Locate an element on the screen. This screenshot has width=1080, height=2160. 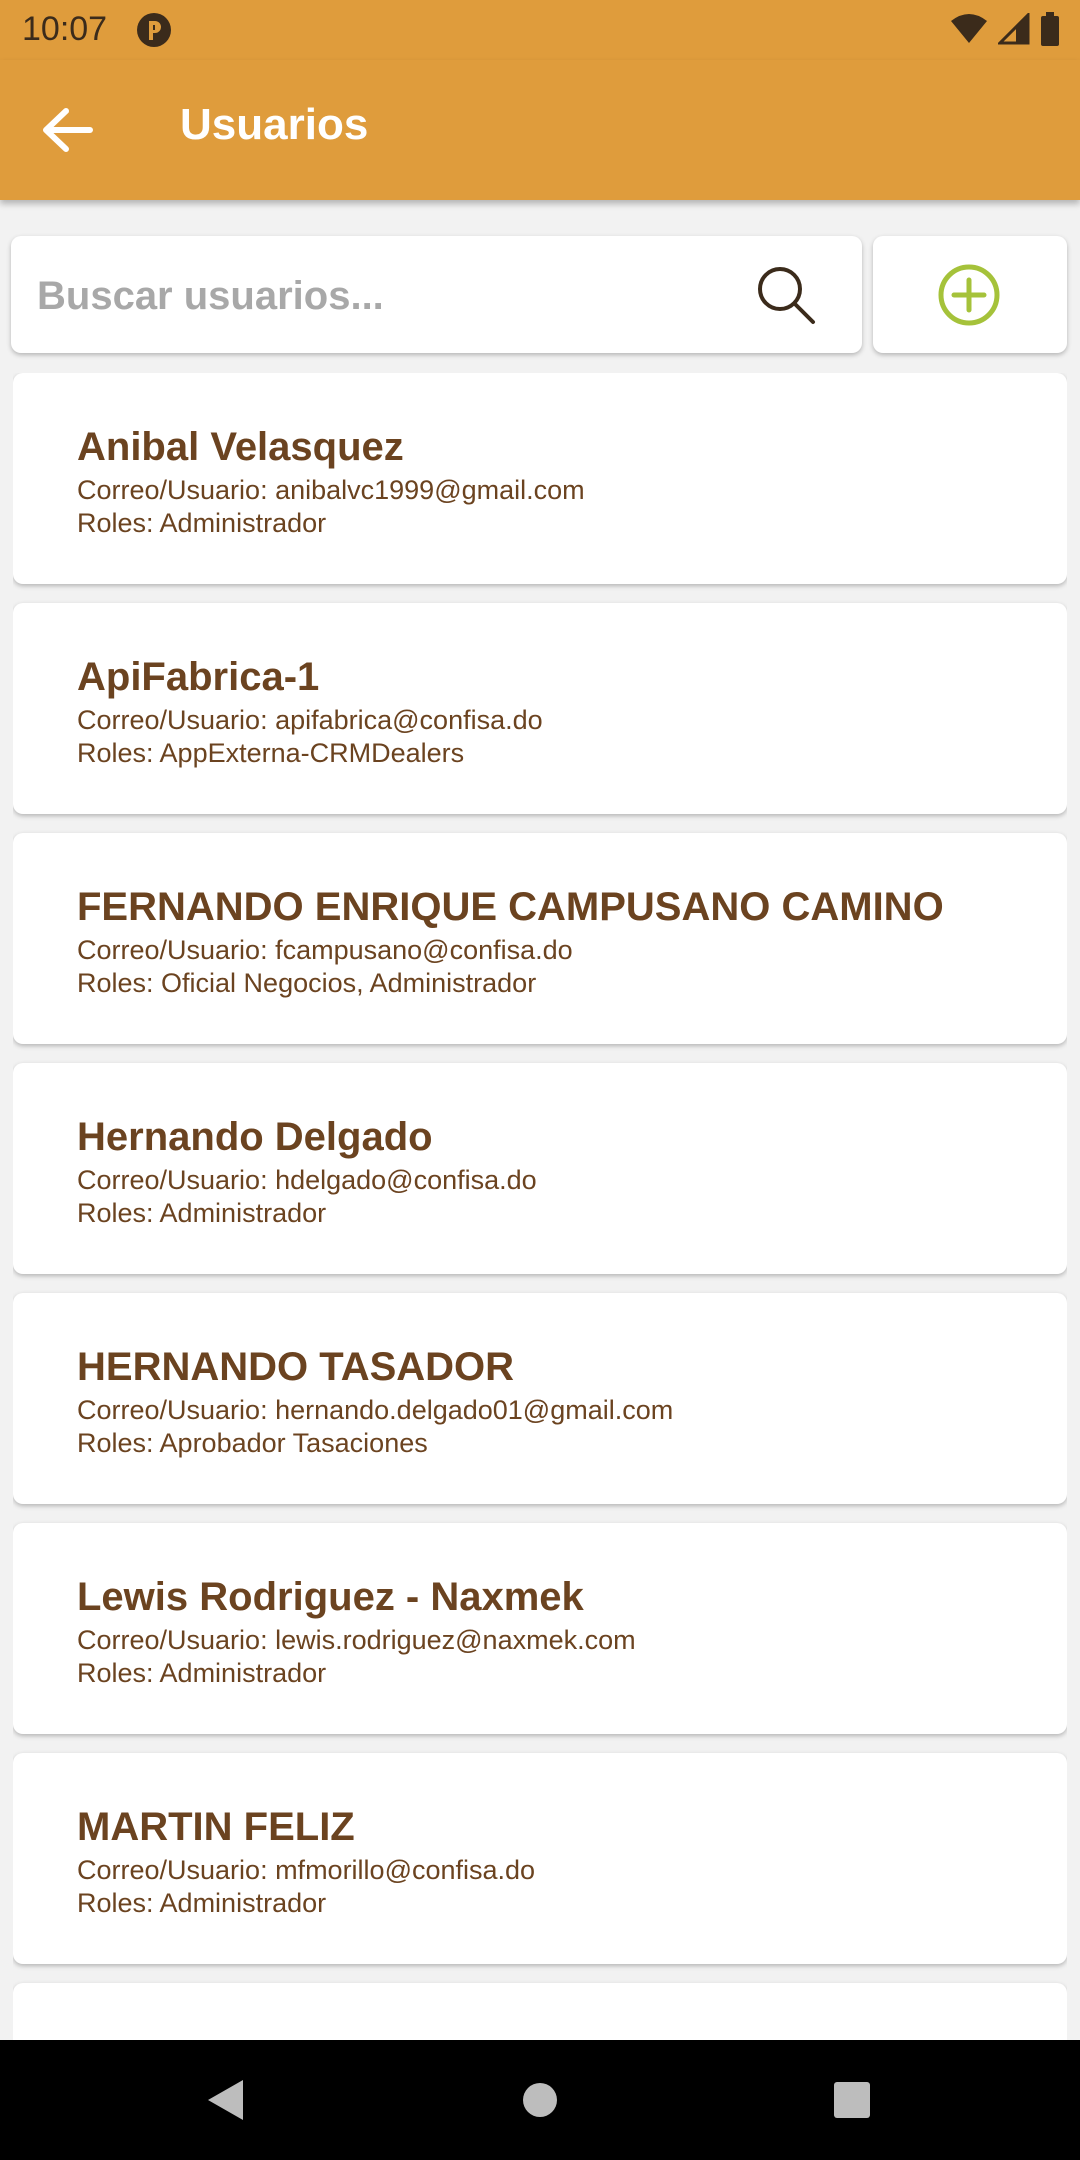
user-roles: Roles: Oficial Negocios, Administrador is located at coordinates (307, 983).